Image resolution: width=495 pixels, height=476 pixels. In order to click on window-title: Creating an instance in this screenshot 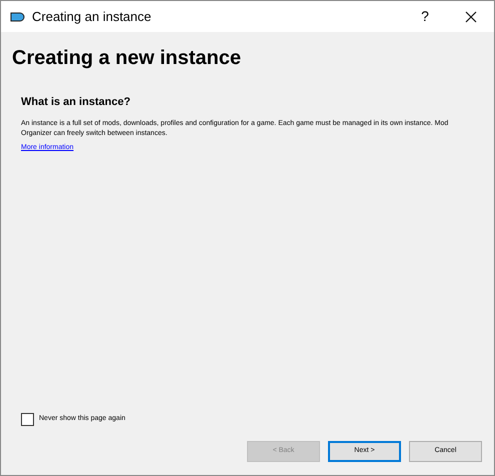, I will do `click(92, 17)`.